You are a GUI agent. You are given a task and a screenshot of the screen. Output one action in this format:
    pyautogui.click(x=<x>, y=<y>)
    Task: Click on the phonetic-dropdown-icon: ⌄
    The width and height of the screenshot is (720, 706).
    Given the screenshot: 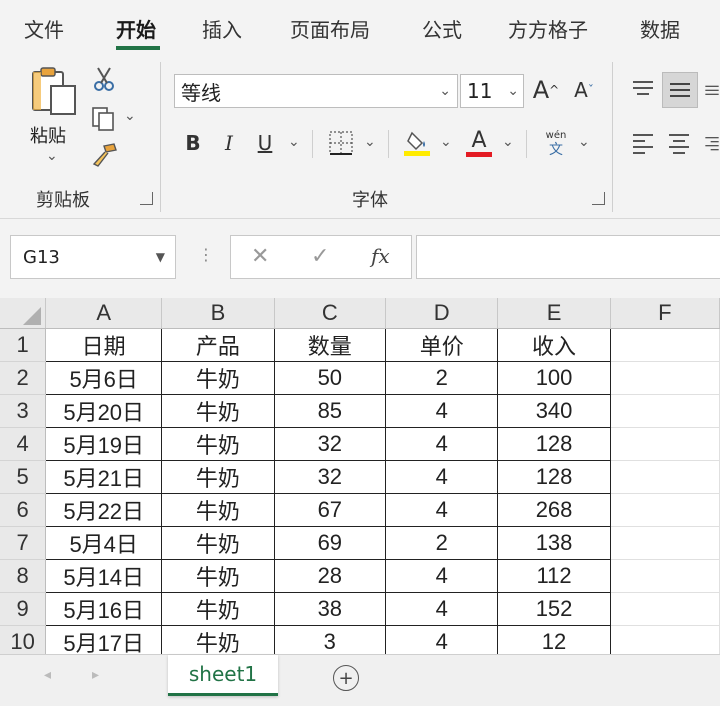 What is the action you would take?
    pyautogui.click(x=584, y=142)
    